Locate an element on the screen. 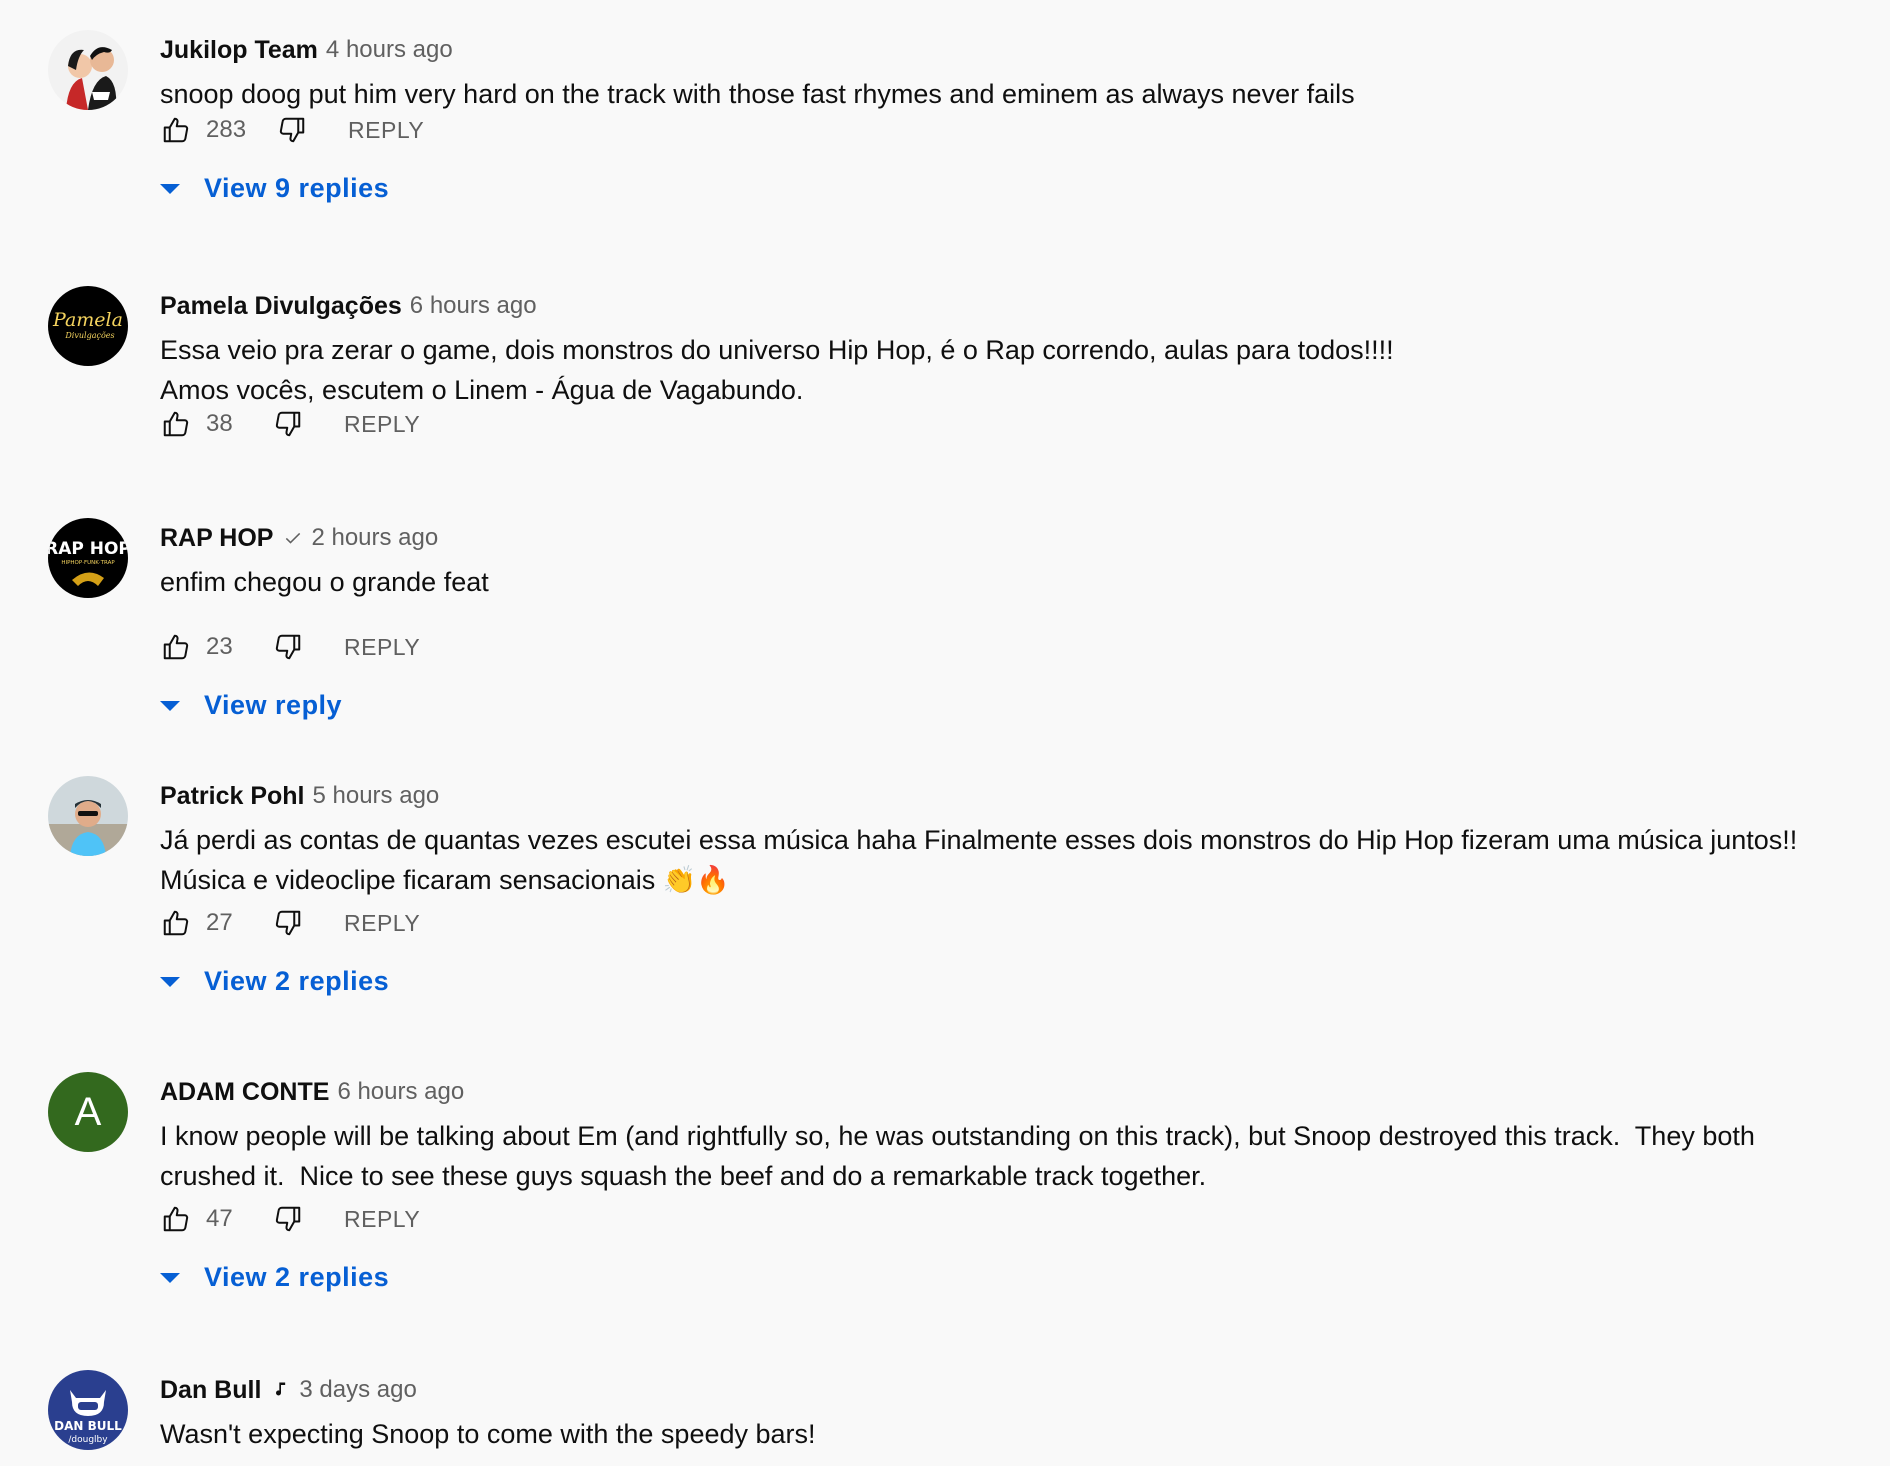 Image resolution: width=1890 pixels, height=1466 pixels. svg-text: Pamela is located at coordinates (87, 320).